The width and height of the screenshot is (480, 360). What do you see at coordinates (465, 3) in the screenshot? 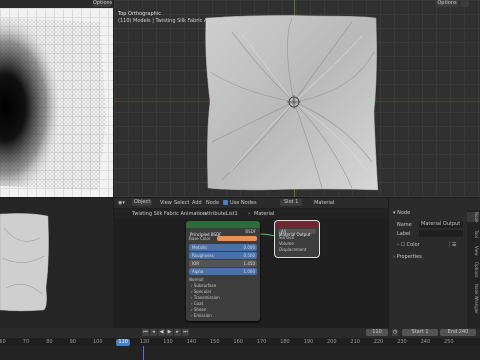
I see `viewport-menu-dots-icon` at bounding box center [465, 3].